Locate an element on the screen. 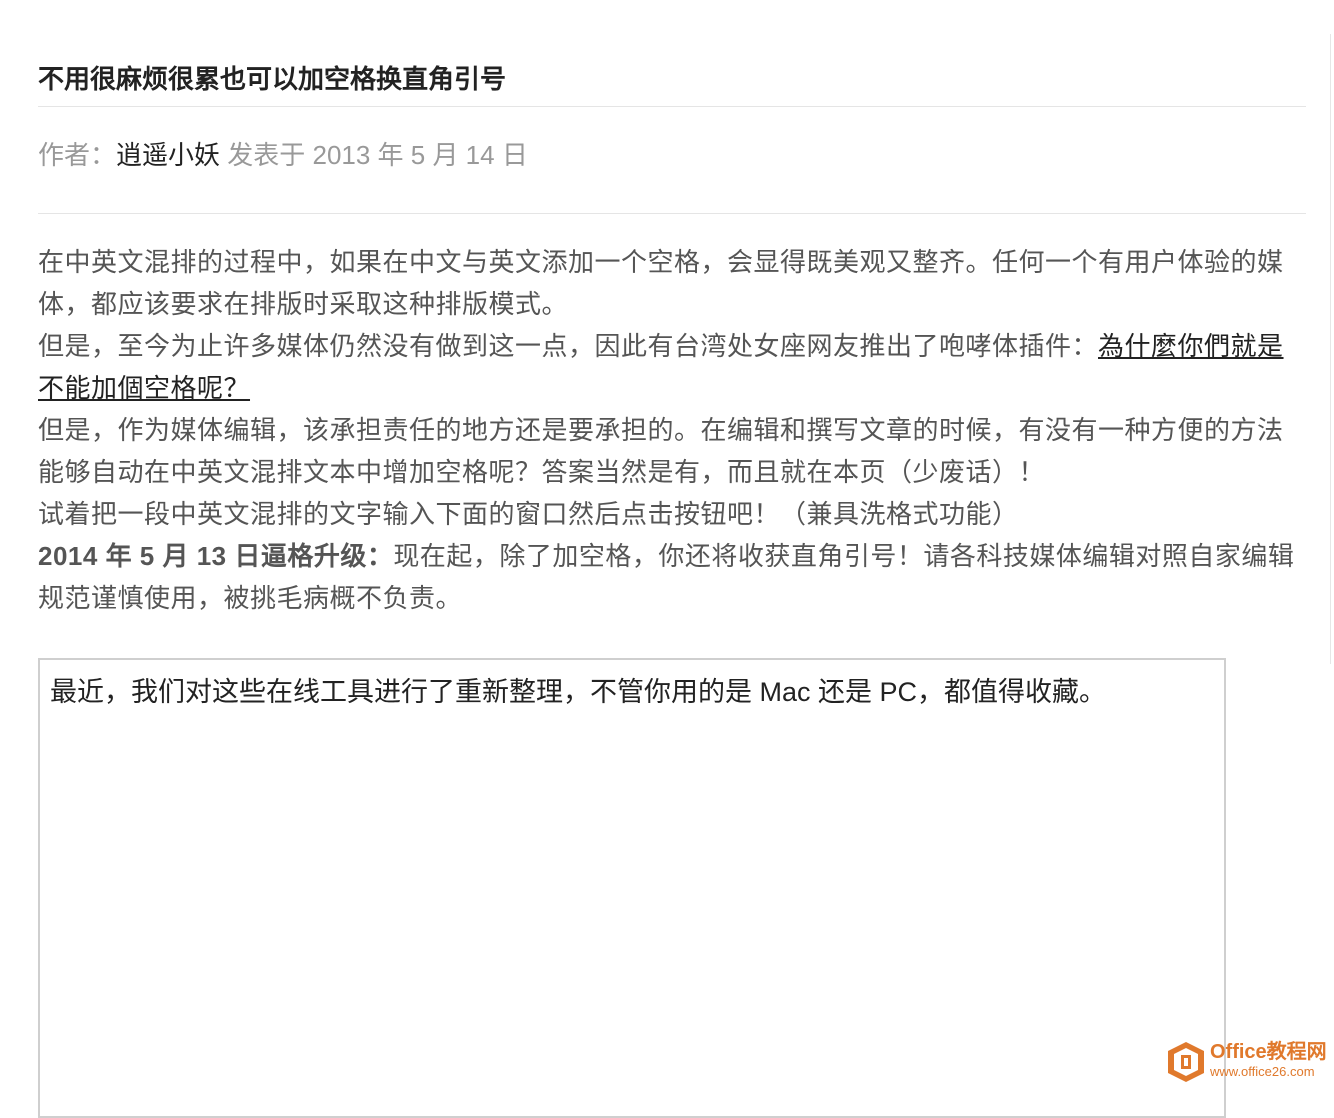 The width and height of the screenshot is (1334, 1118). meta-section: 作者：逍遥小妖 发表于 2013 年 5 月 14 日 is located at coordinates (672, 160).